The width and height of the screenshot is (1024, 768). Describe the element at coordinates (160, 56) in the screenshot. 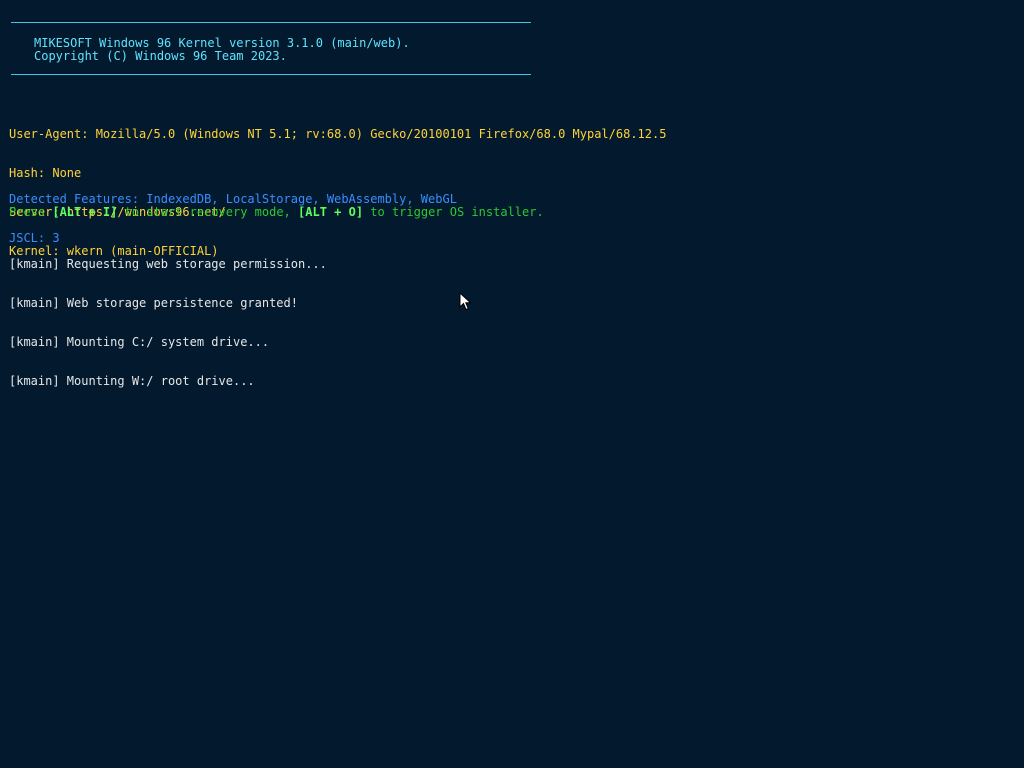

I see `copyright-line: Copyright (C) Windows 96 Team 2023.` at that location.